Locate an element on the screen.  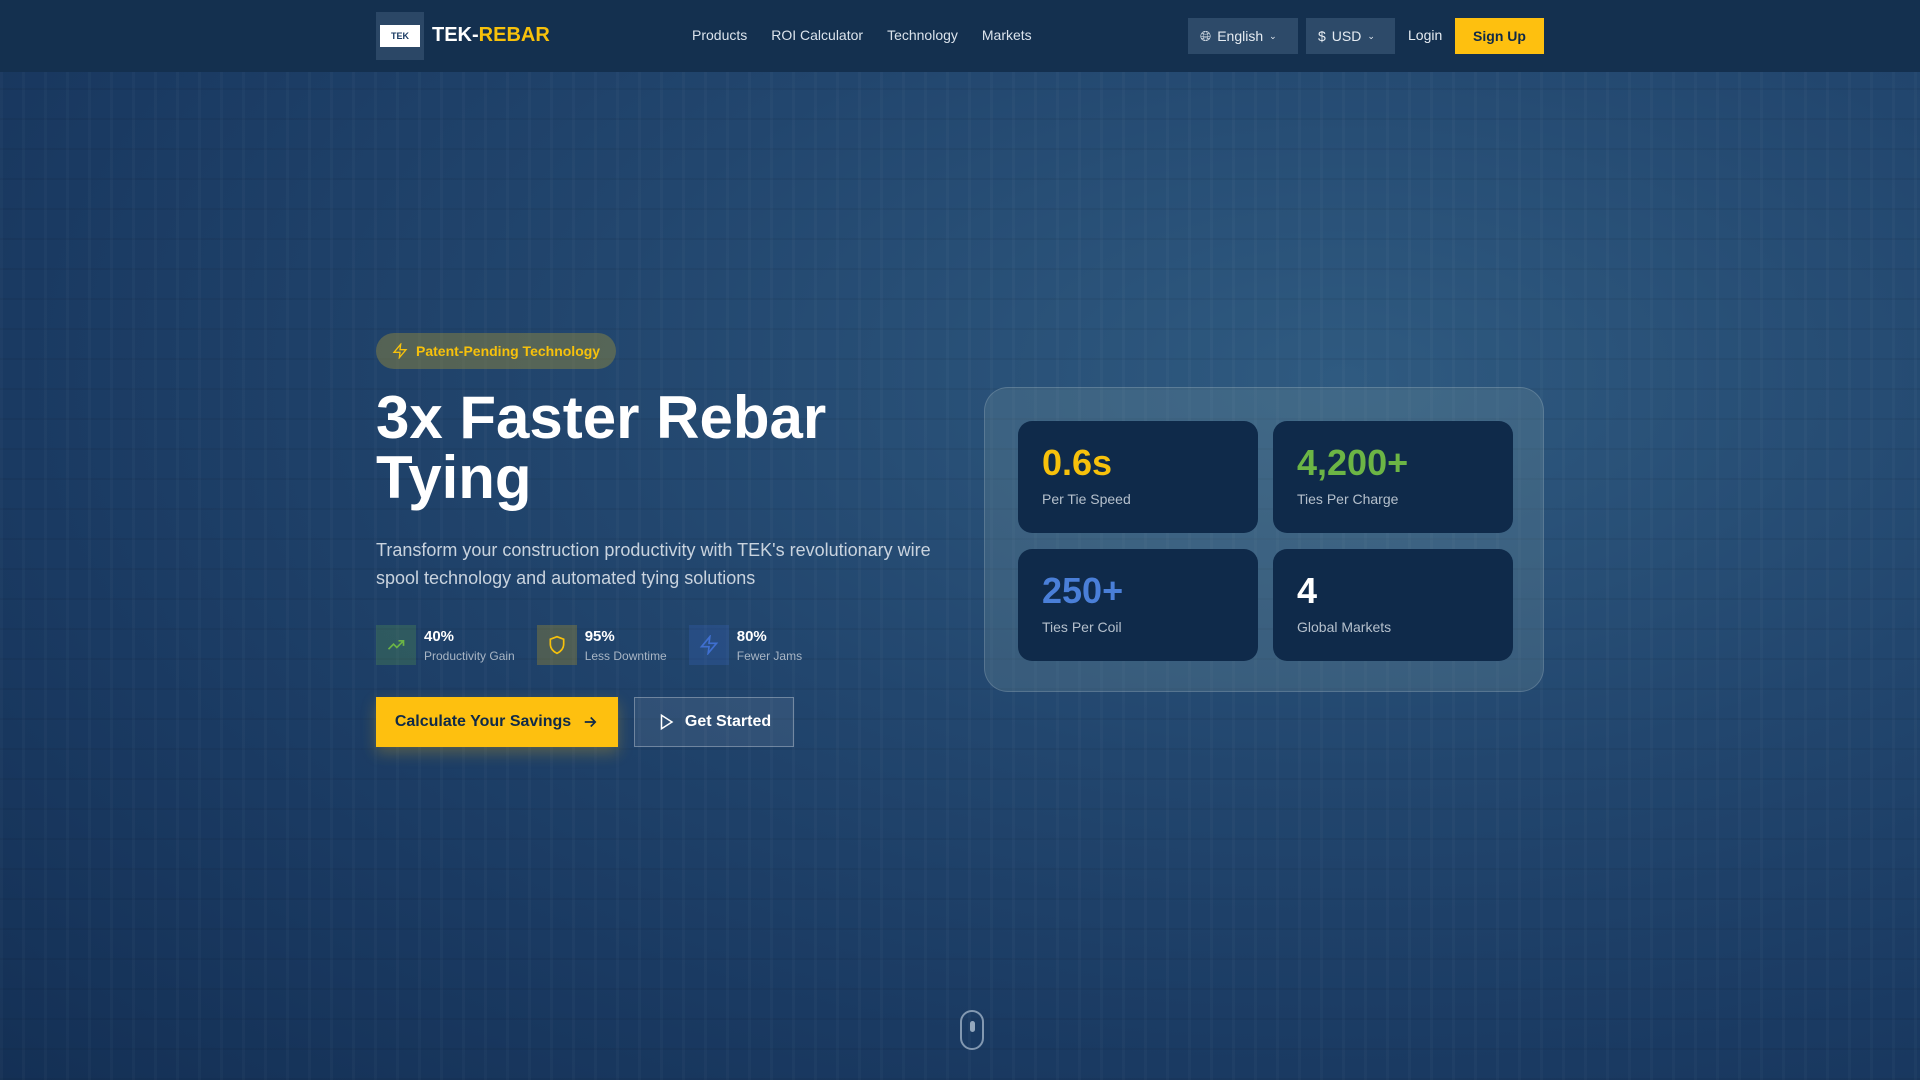
hero-title: 3x Faster Rebar Tying is located at coordinates (601, 447).